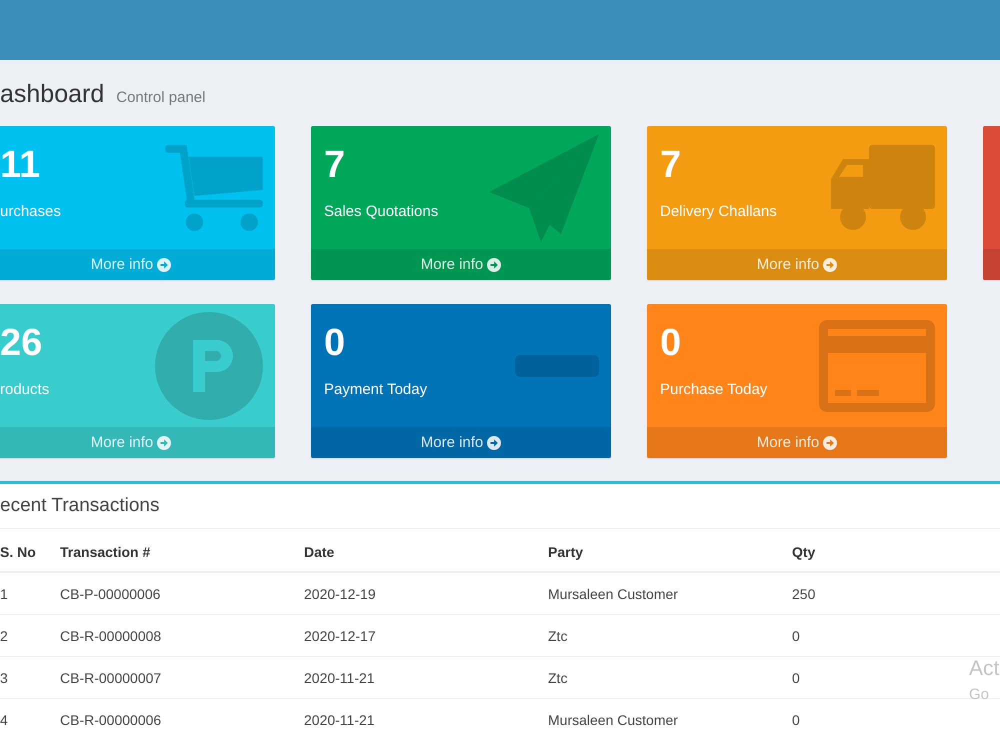 The height and width of the screenshot is (750, 1000). Describe the element at coordinates (110, 594) in the screenshot. I see `table-cell: CB-P-00000006` at that location.